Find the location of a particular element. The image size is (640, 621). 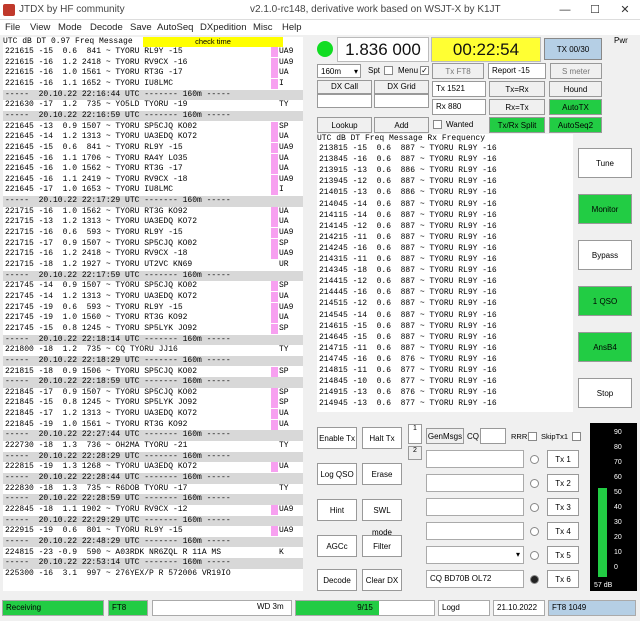

tx2-button: Tx 2 is located at coordinates (563, 483).